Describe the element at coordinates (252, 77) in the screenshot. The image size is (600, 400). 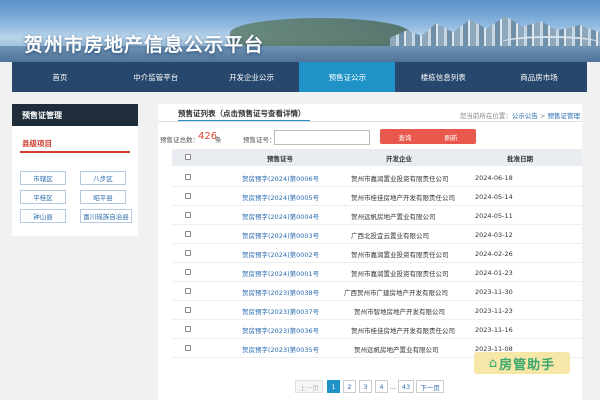
I see `nav-item-developer-disclosure: 开发企业公示` at that location.